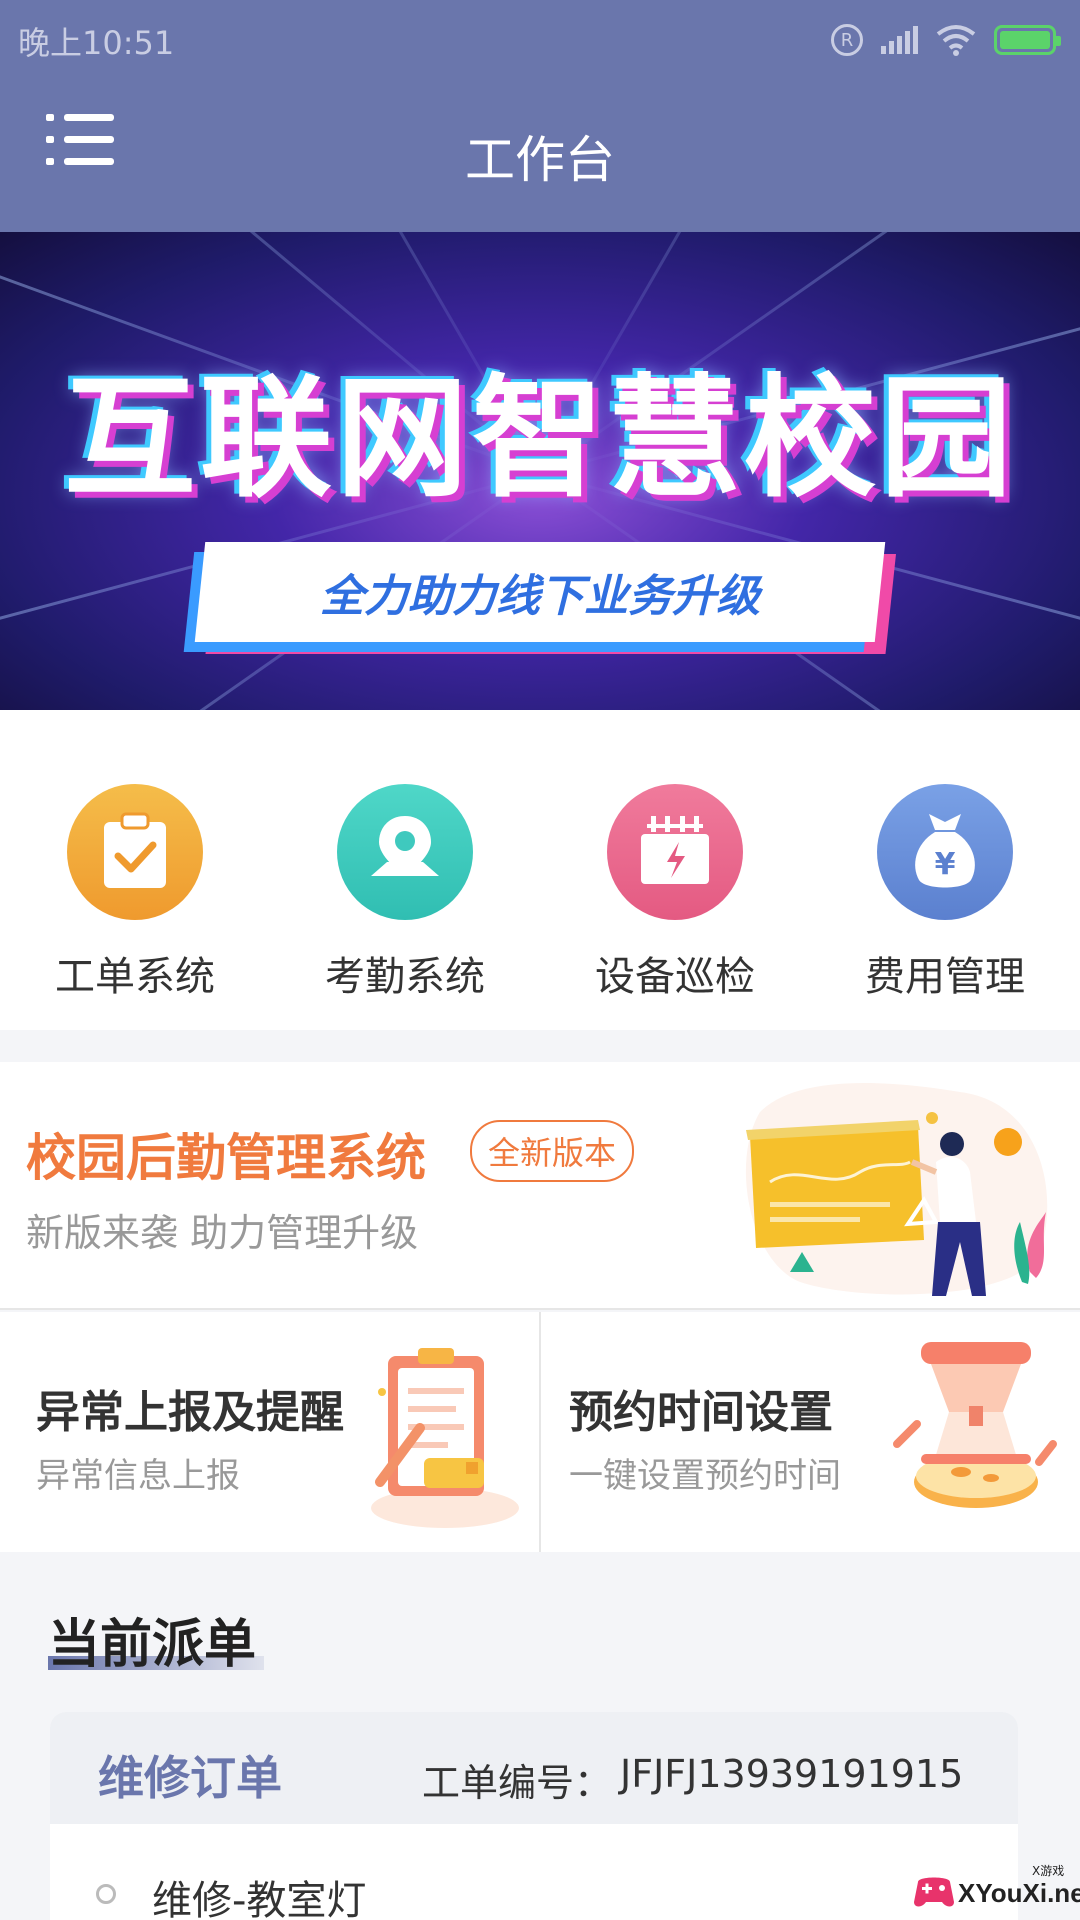 This screenshot has width=1080, height=1920. What do you see at coordinates (96, 43) in the screenshot?
I see `status-time: 晚上10:51` at bounding box center [96, 43].